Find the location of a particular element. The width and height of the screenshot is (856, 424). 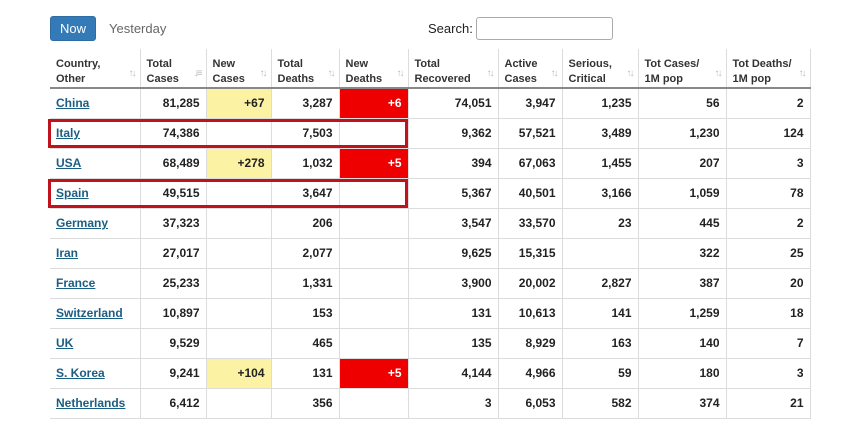

column-header-total-recovered: Total Recovered ↑↓ is located at coordinates (453, 69).